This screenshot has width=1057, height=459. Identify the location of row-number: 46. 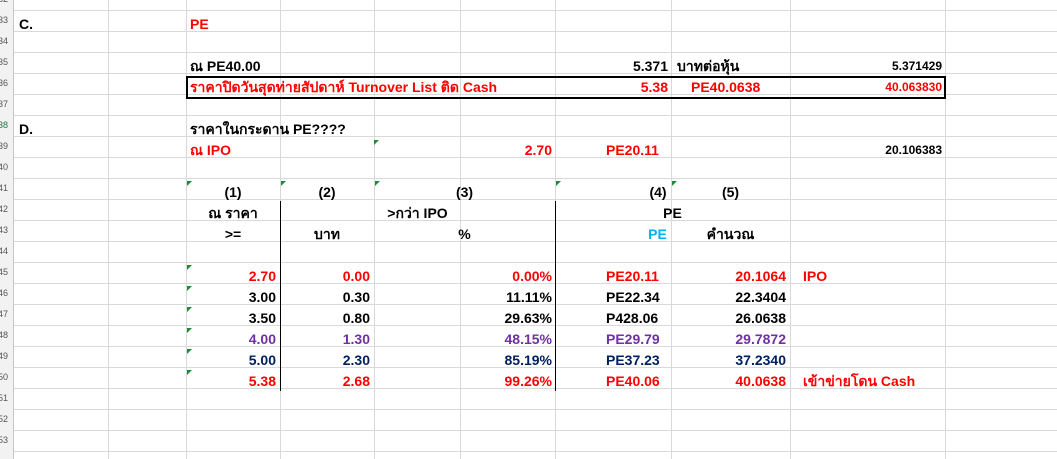
(6, 293).